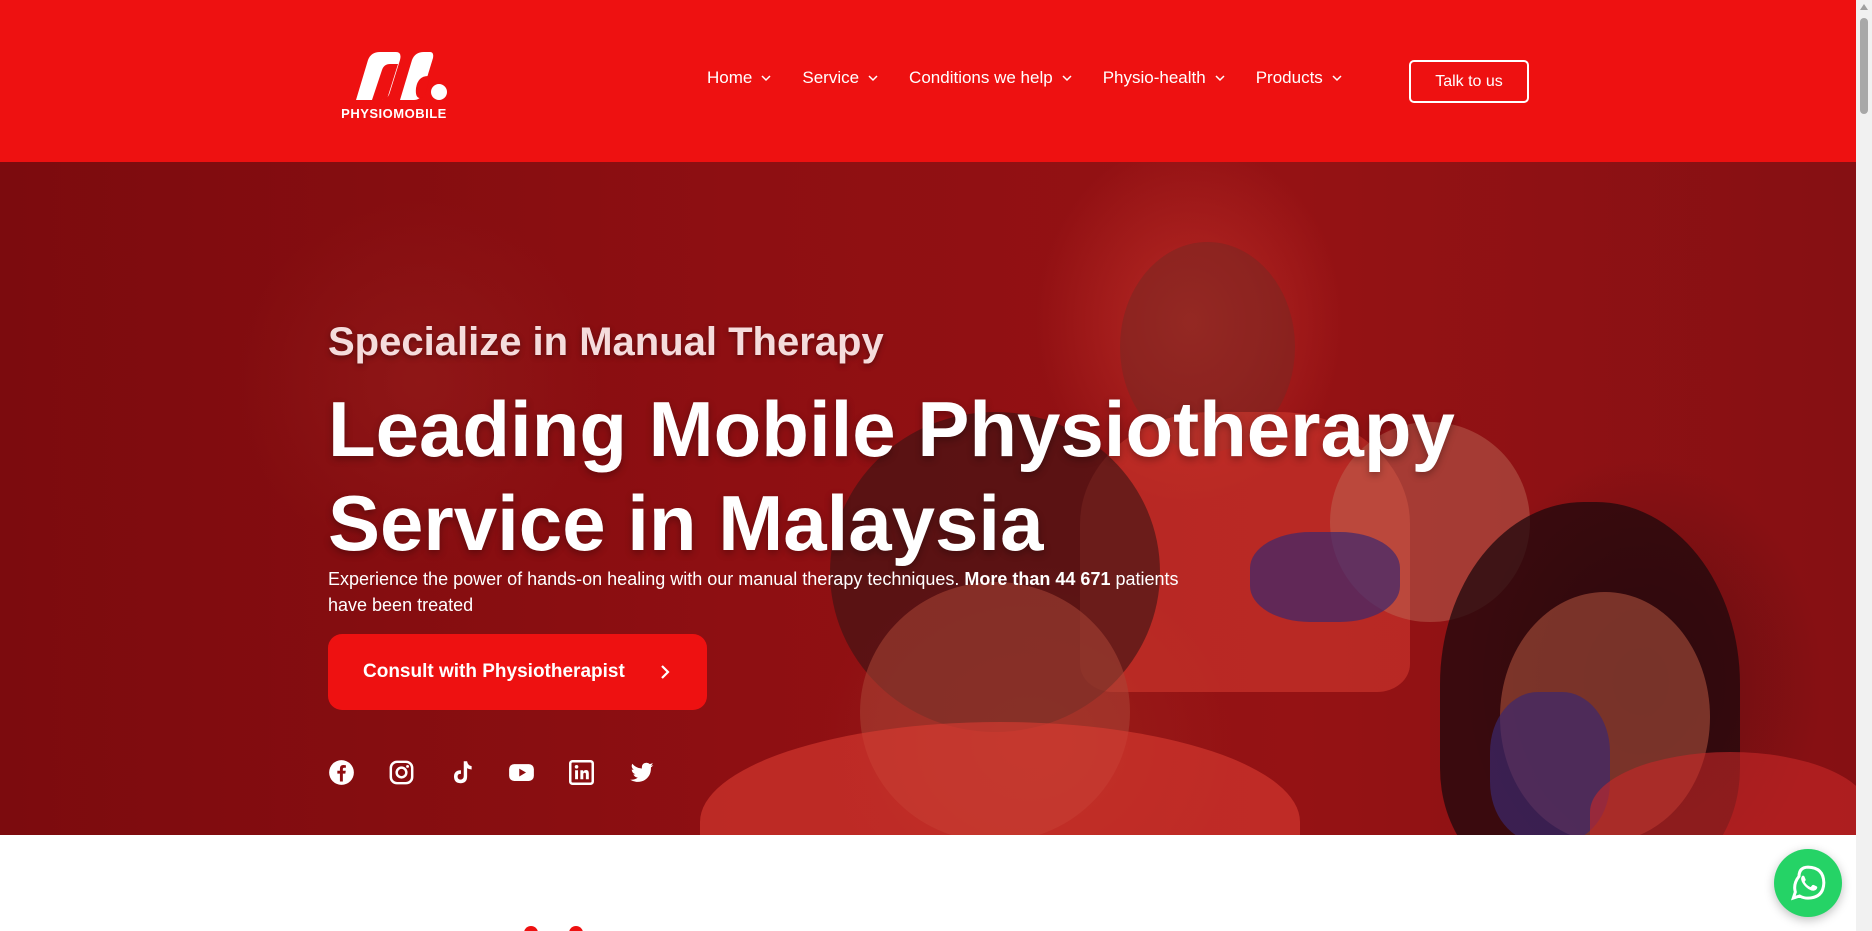  I want to click on consult-button-label: Consult with Physiotherapist, so click(494, 671).